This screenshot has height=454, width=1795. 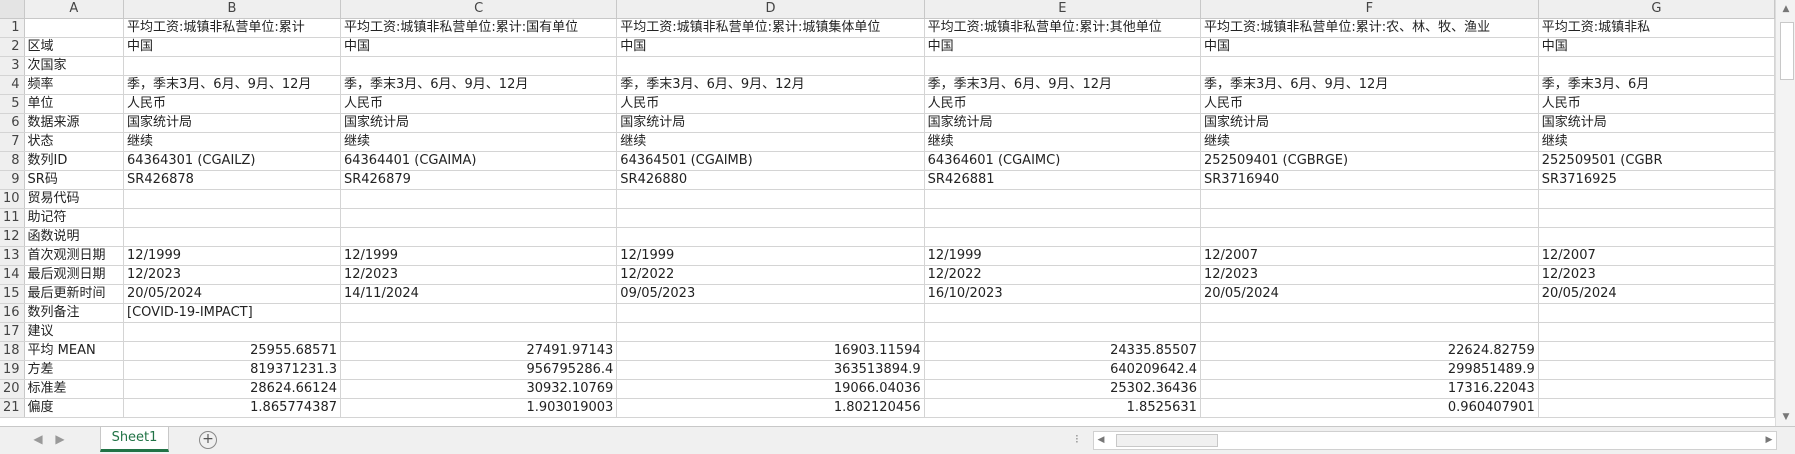 I want to click on cell-d9: SR426880, so click(x=770, y=180).